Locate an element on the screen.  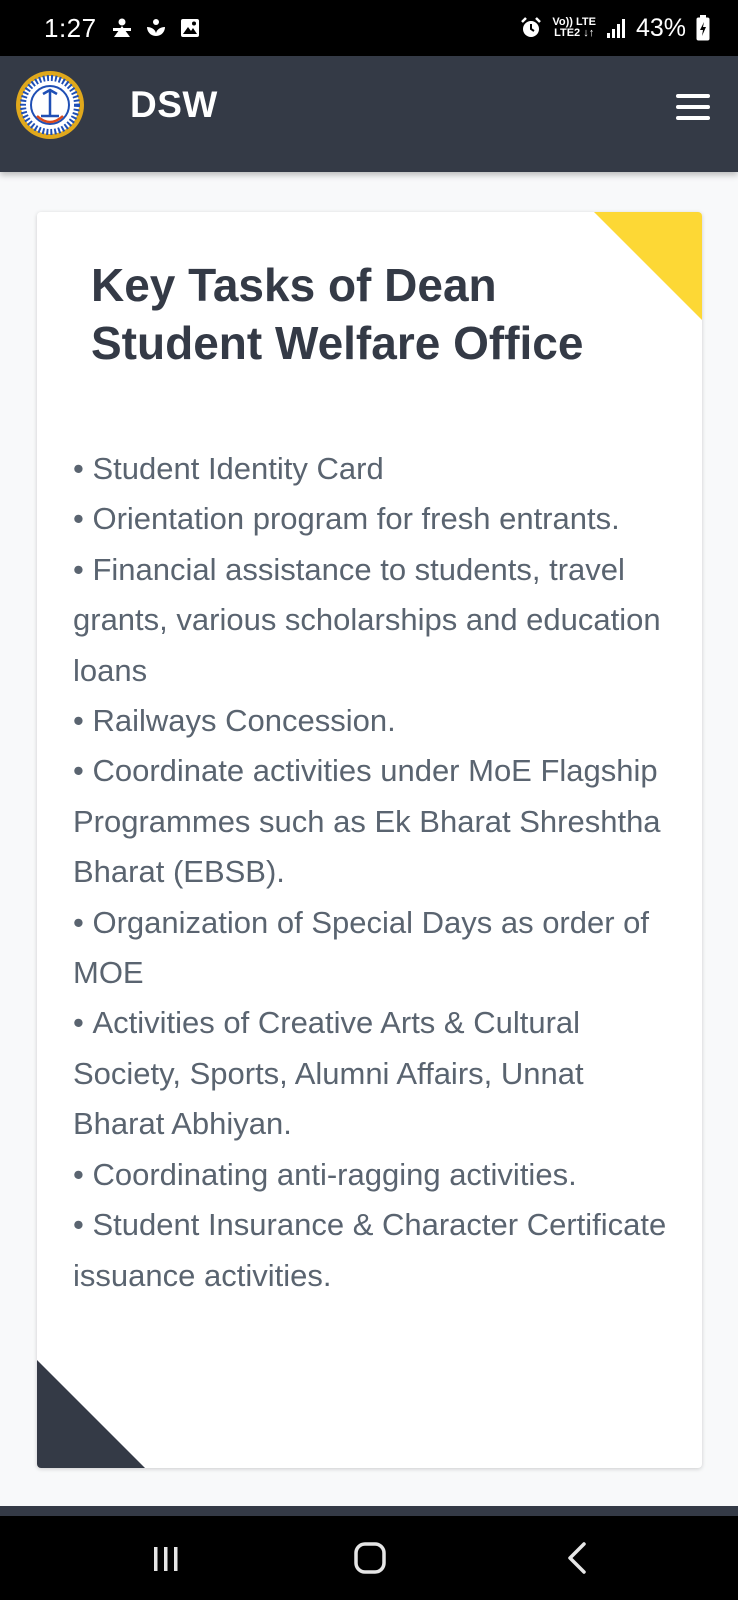
status-right: Vo)) LTE LTE2 ↓↑ 43% is located at coordinates (615, 28).